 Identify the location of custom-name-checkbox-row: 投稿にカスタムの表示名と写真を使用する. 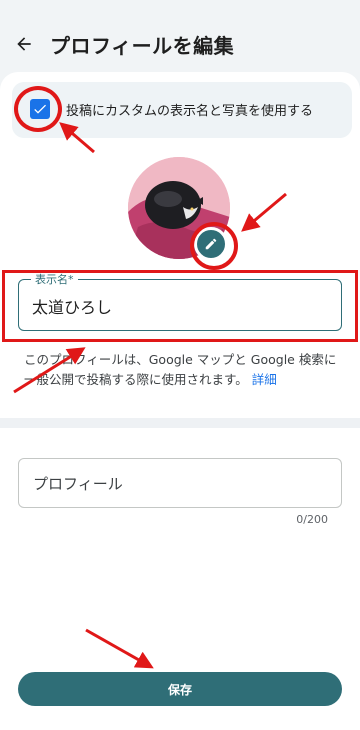
(182, 110).